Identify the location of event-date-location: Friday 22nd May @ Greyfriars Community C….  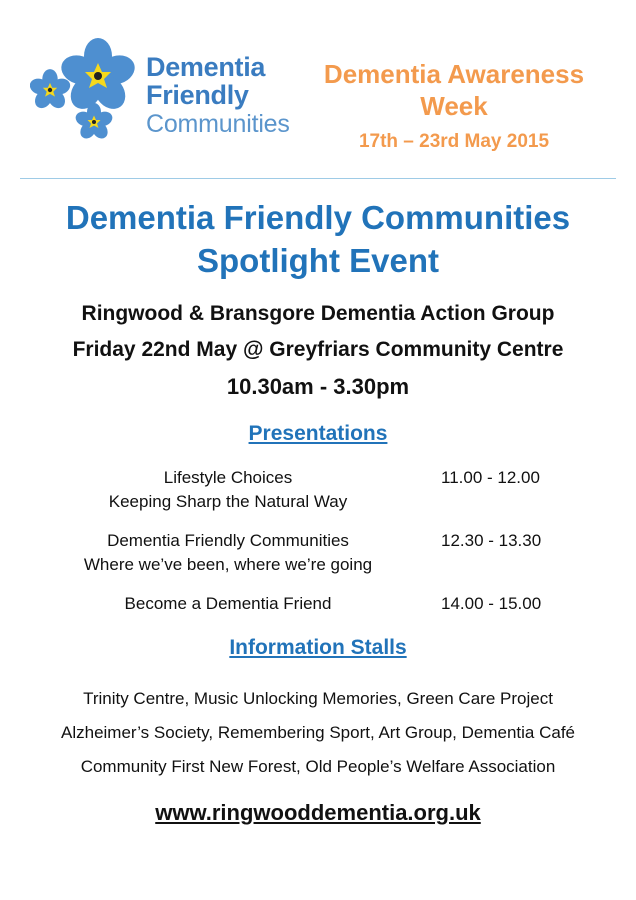
(318, 349).